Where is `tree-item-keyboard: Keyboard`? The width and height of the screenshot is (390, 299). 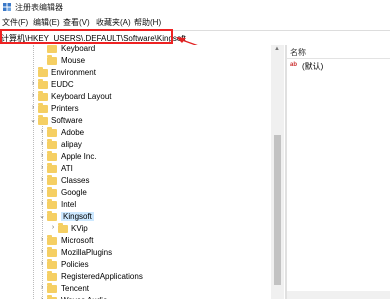
tree-item-keyboard: Keyboard is located at coordinates (135, 50).